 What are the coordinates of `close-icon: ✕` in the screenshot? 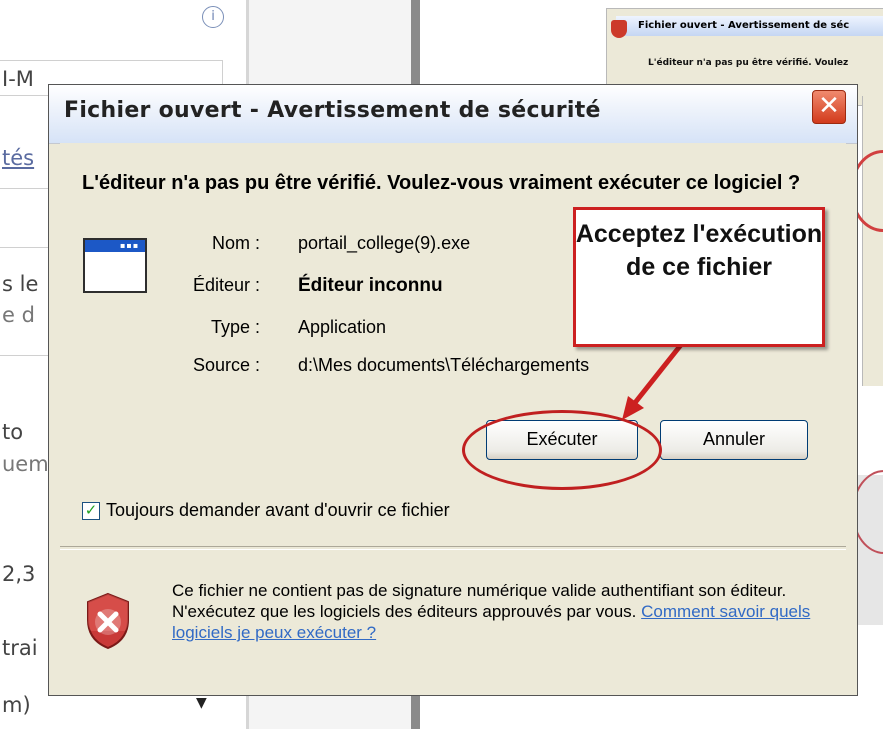 It's located at (829, 106).